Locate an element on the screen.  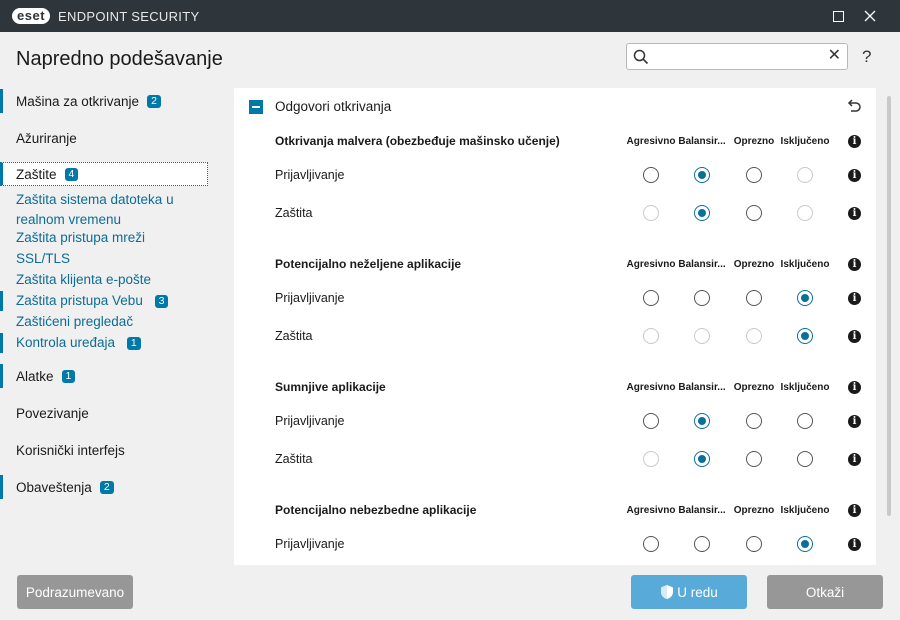
cancel-button: Otkaži is located at coordinates (825, 592).